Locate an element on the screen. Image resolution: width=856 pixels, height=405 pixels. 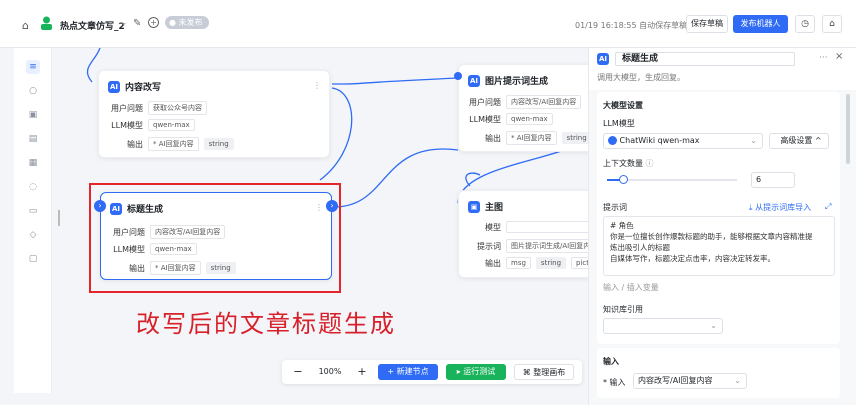
node-header: AI 图片提示词生成 is located at coordinates (508, 80).